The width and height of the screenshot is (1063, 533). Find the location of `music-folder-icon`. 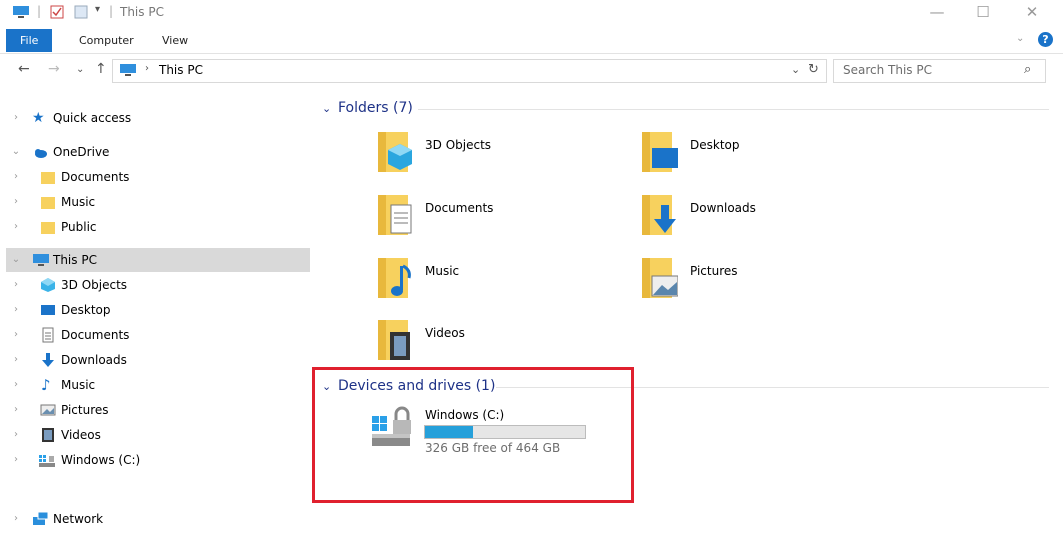

music-folder-icon is located at coordinates (394, 278).